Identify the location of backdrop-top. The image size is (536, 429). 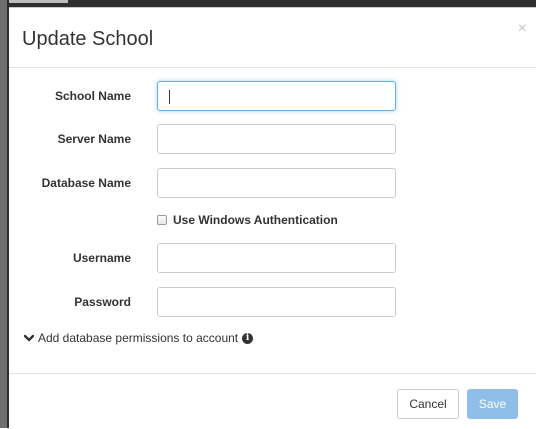
(268, 3).